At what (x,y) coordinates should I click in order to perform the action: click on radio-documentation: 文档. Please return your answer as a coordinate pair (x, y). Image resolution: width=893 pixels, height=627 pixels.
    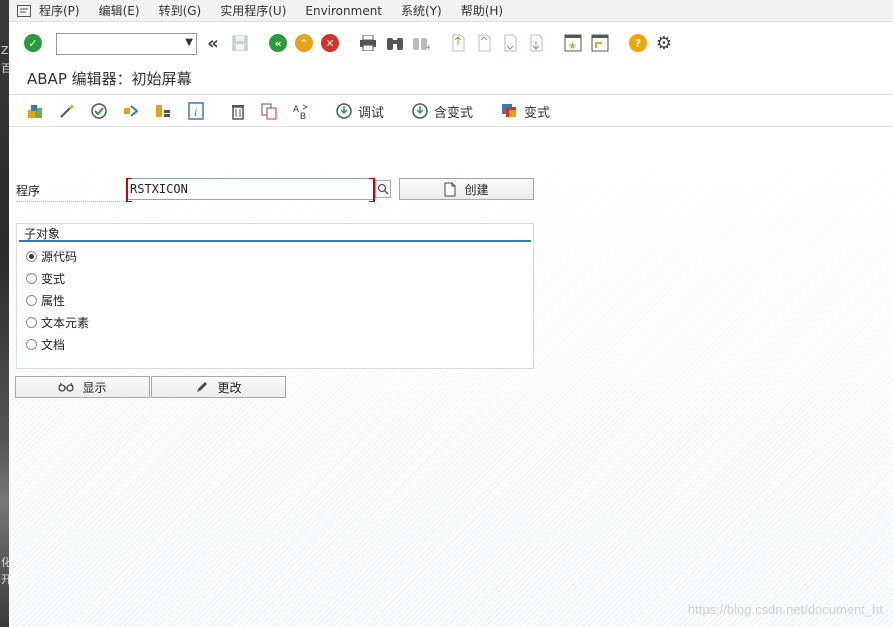
    Looking at the image, I should click on (45, 344).